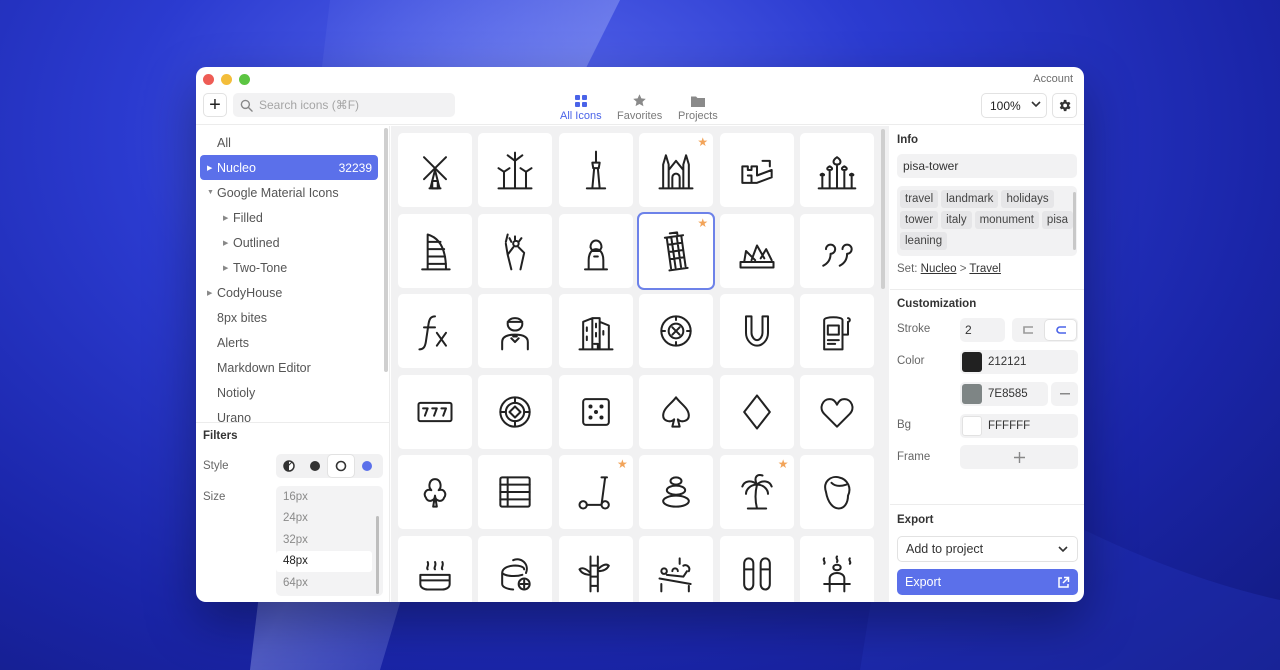 Image resolution: width=1280 pixels, height=670 pixels. I want to click on secondary-color-field: 7E8585, so click(1004, 394).